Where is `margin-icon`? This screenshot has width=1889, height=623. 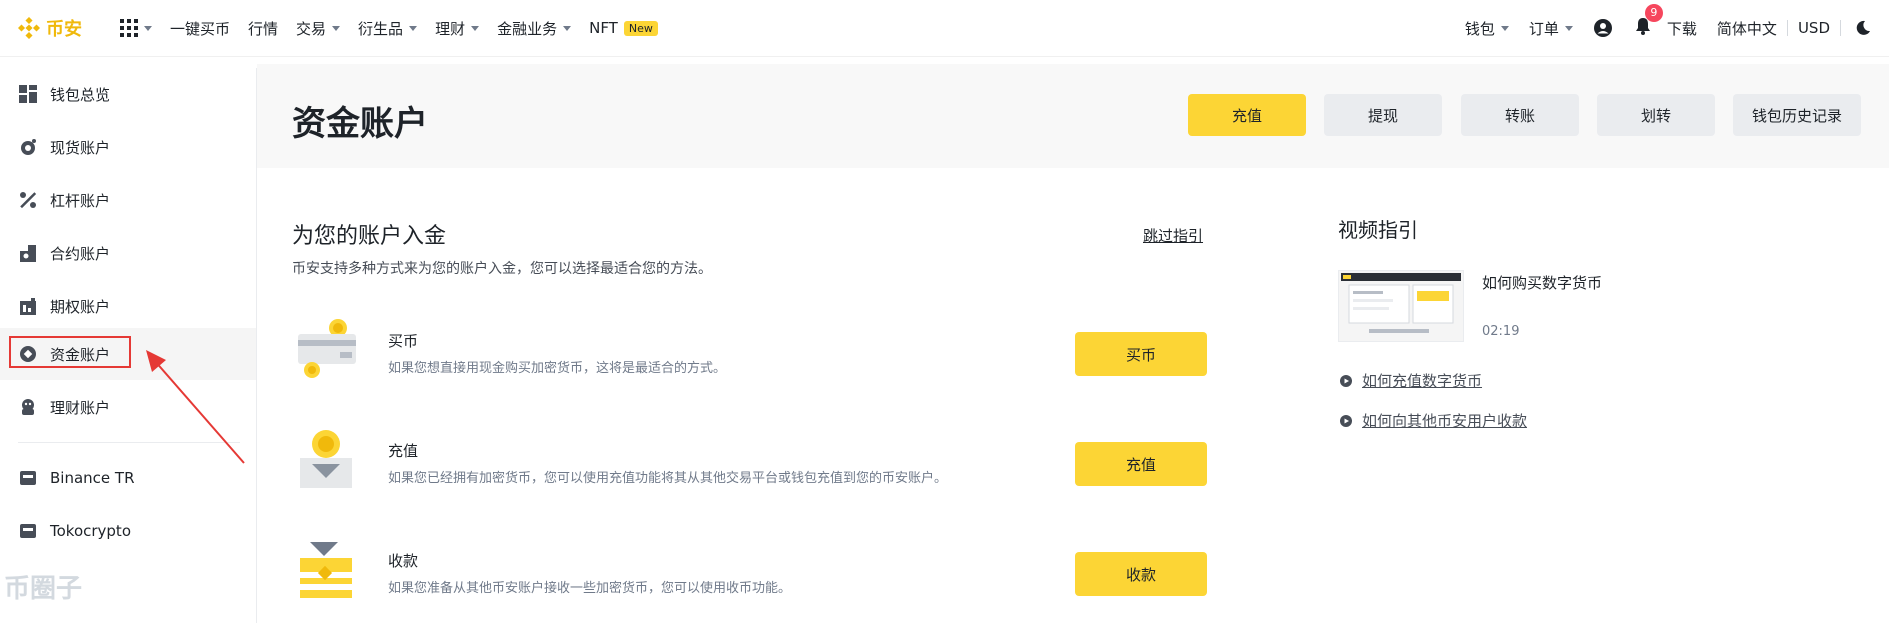 margin-icon is located at coordinates (28, 200).